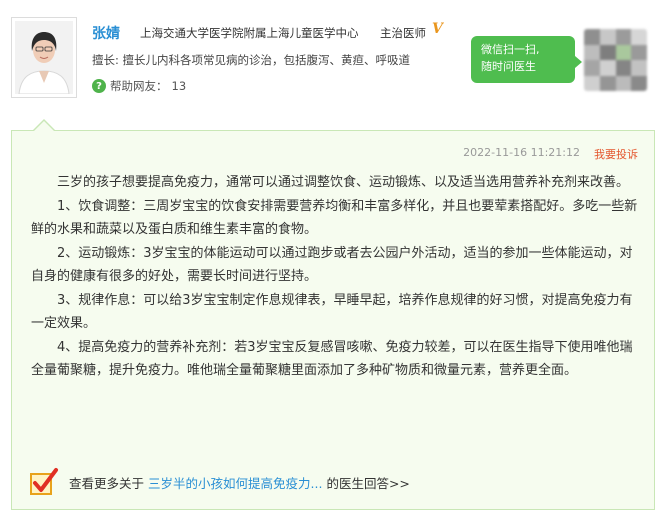 This screenshot has height=526, width=660. I want to click on doctor-portrait-icon, so click(44, 57).